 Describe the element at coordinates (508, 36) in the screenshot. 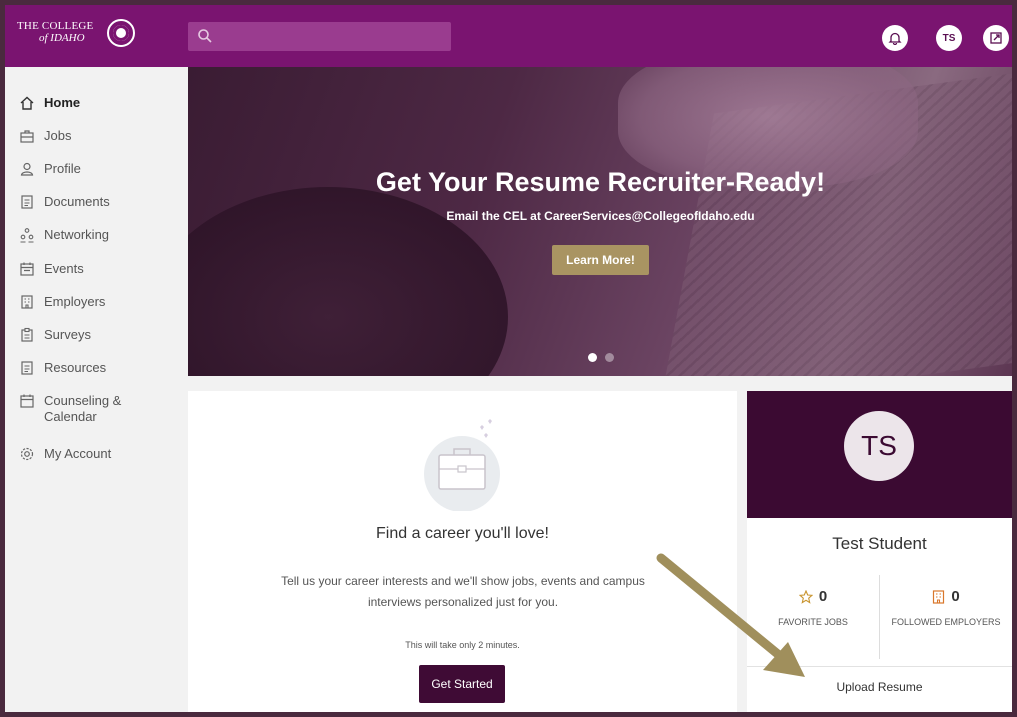

I see `top-bar: THE COLLEGE of IDAHO TS` at that location.